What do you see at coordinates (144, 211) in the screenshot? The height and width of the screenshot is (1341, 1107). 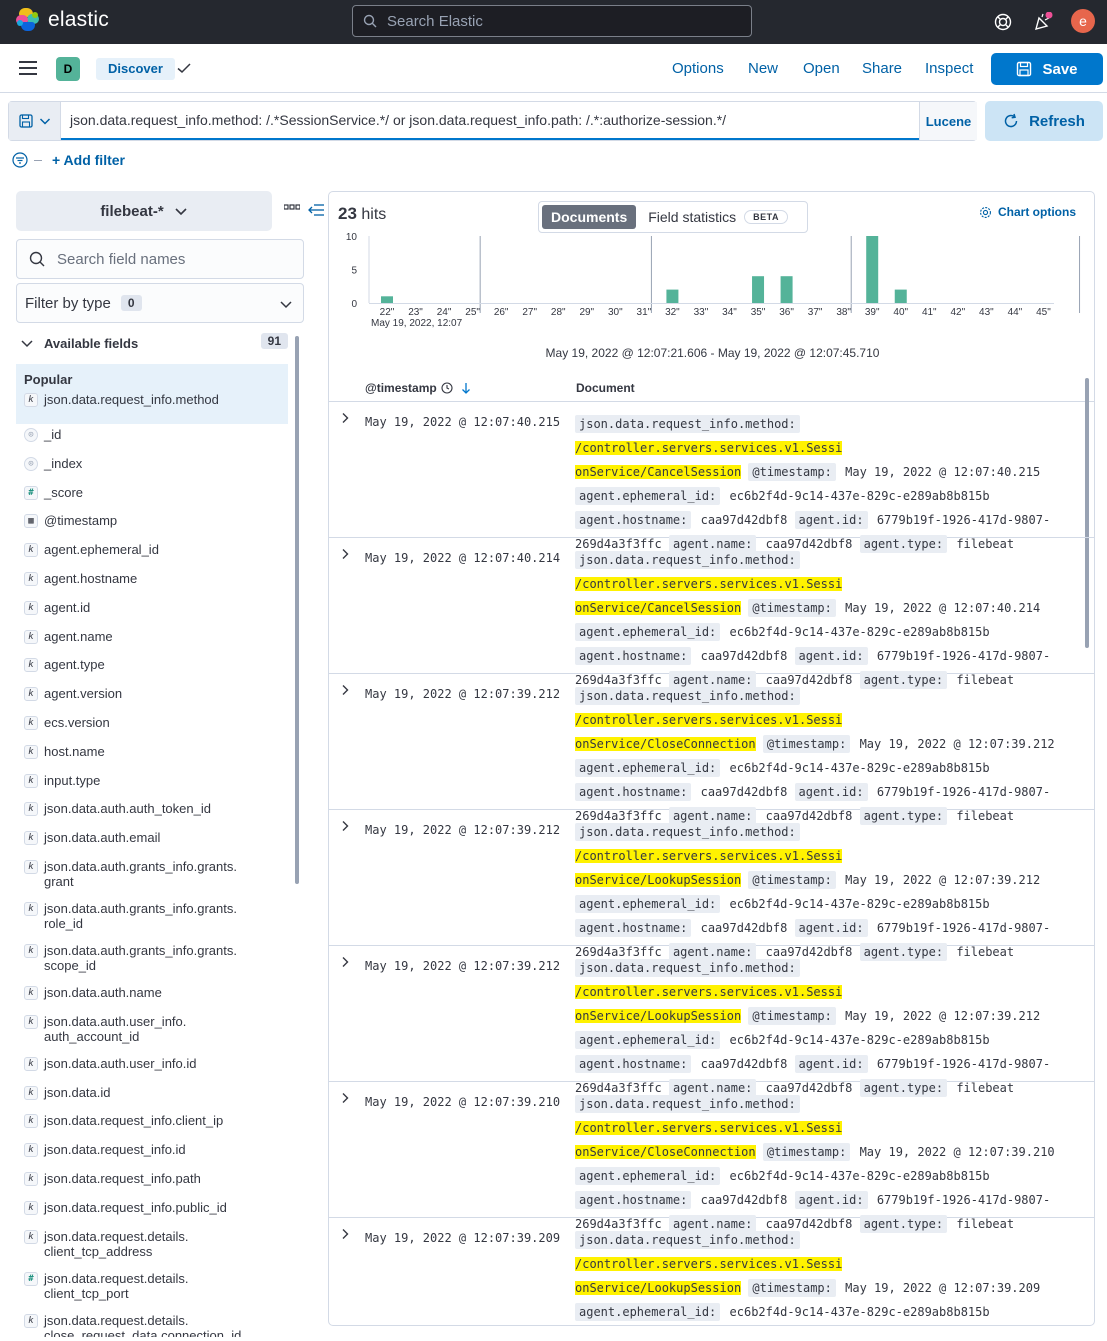 I see `index-pattern-selector: filebeat-*` at bounding box center [144, 211].